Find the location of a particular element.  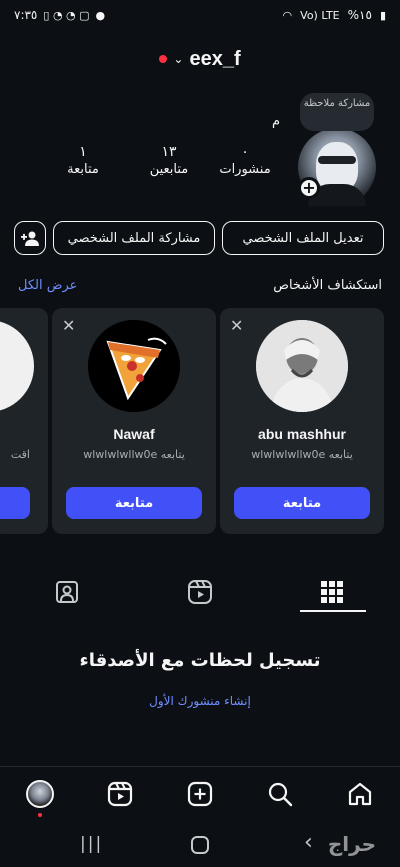

add-person-icon is located at coordinates (30, 238).